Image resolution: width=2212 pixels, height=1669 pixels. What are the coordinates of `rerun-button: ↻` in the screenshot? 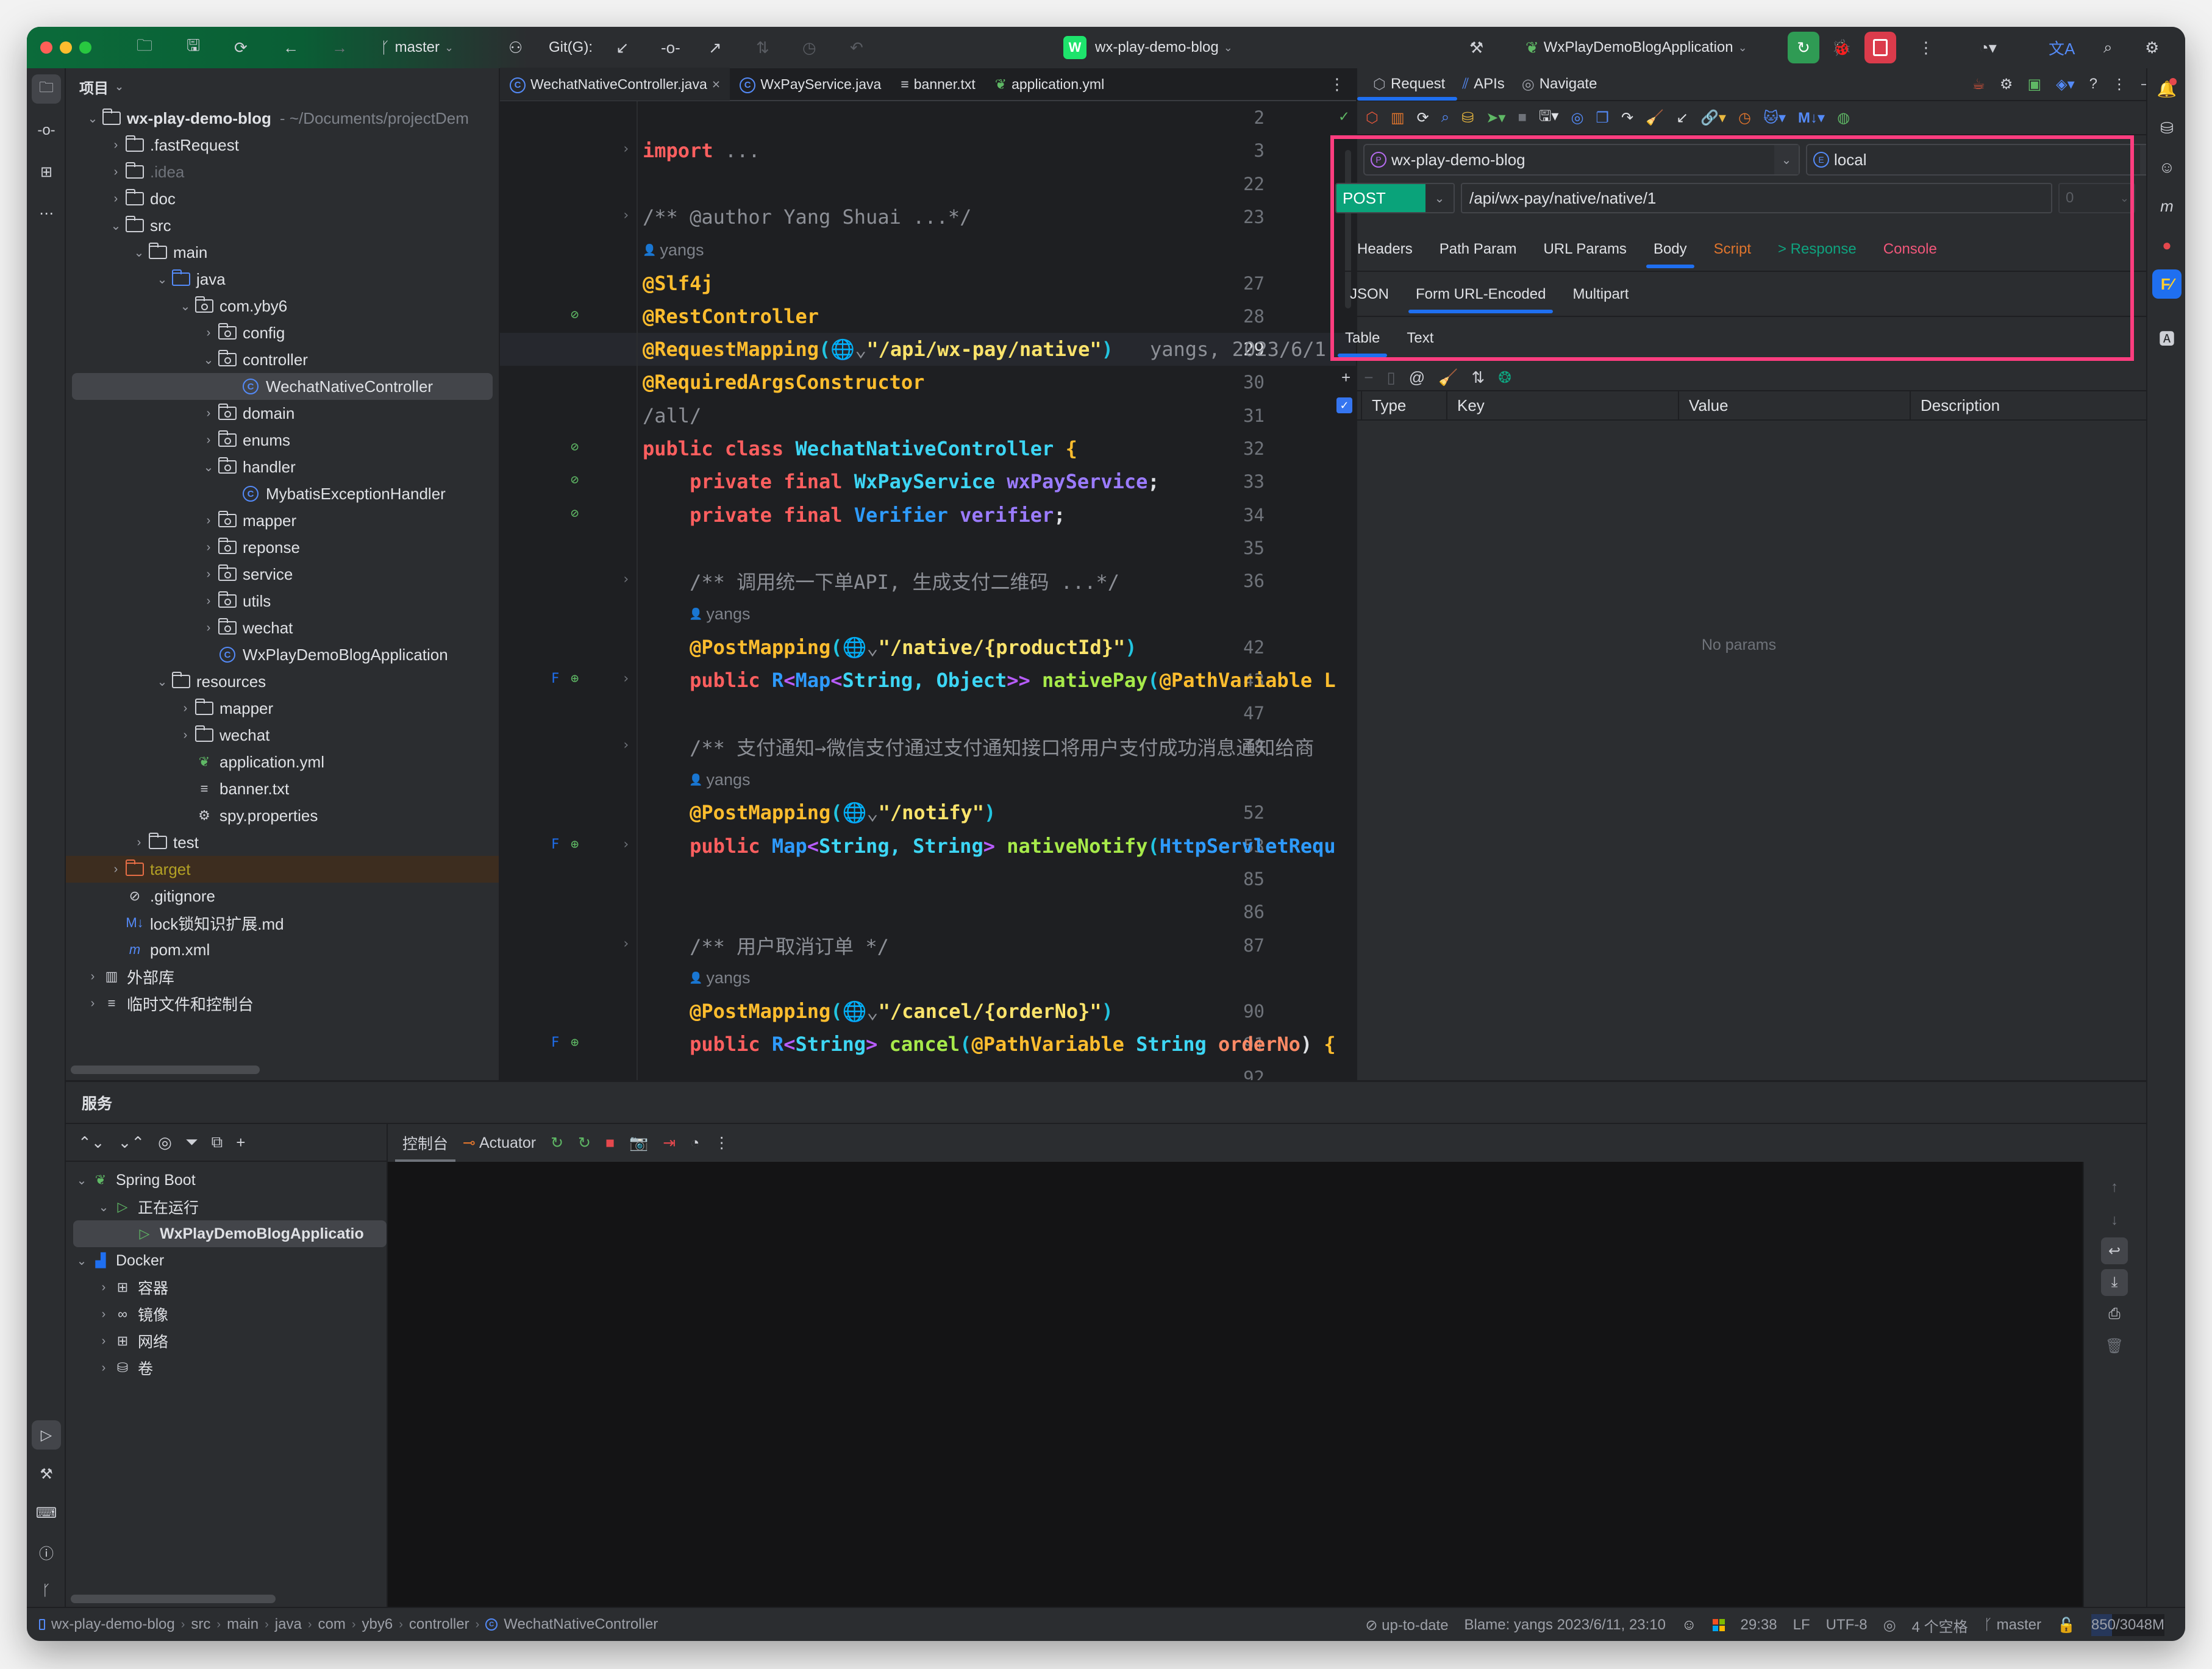 It's located at (1803, 47).